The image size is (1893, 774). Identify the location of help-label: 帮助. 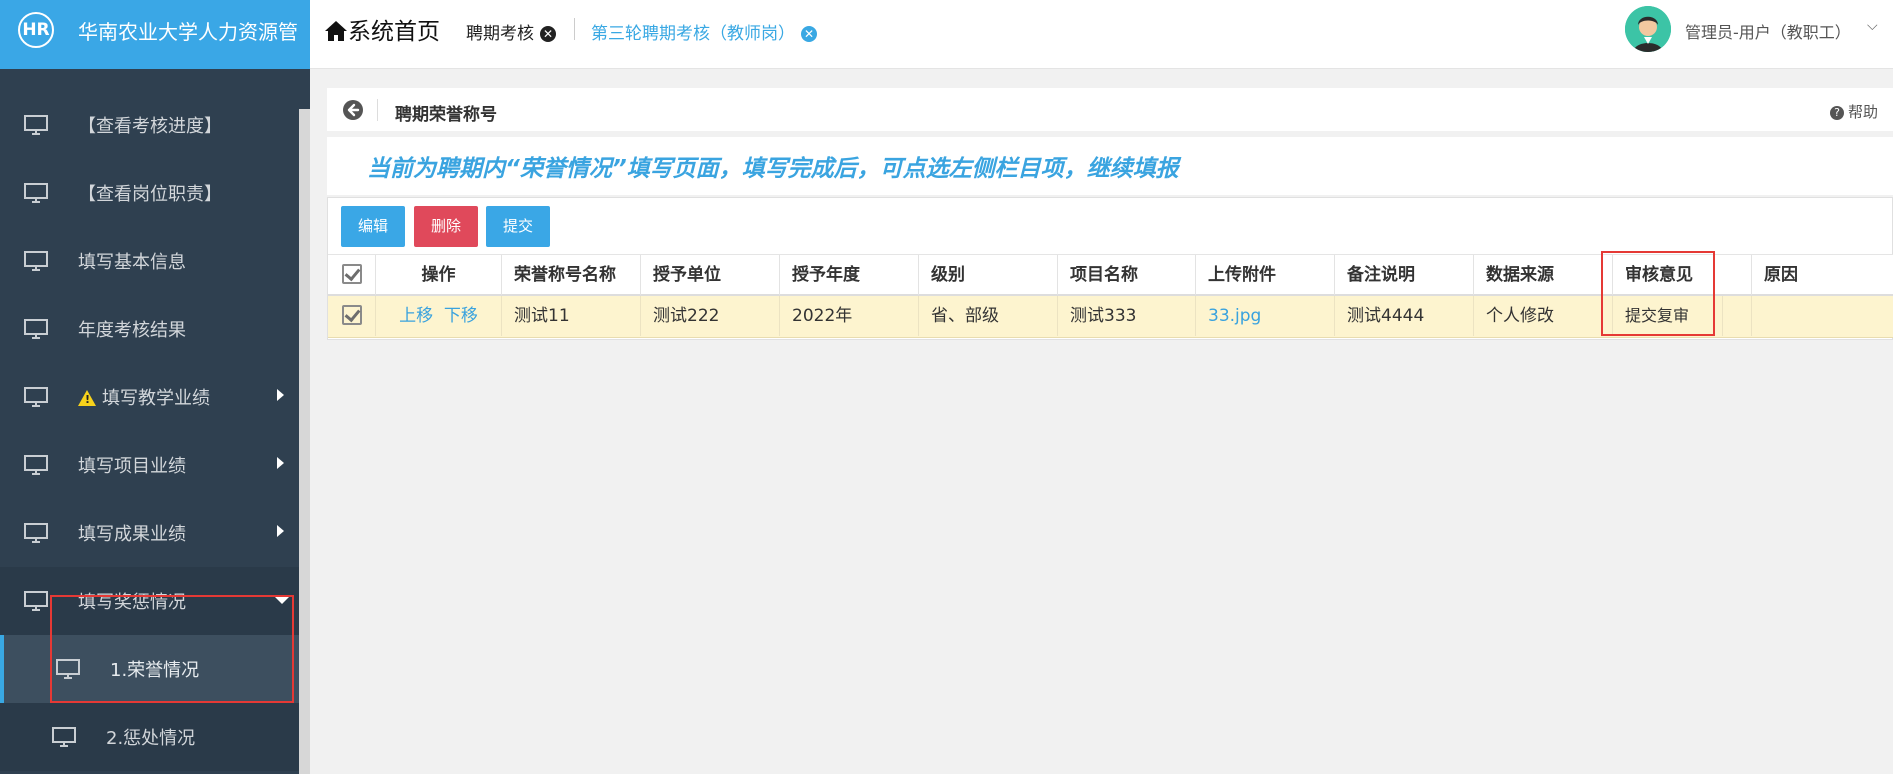
(1863, 112).